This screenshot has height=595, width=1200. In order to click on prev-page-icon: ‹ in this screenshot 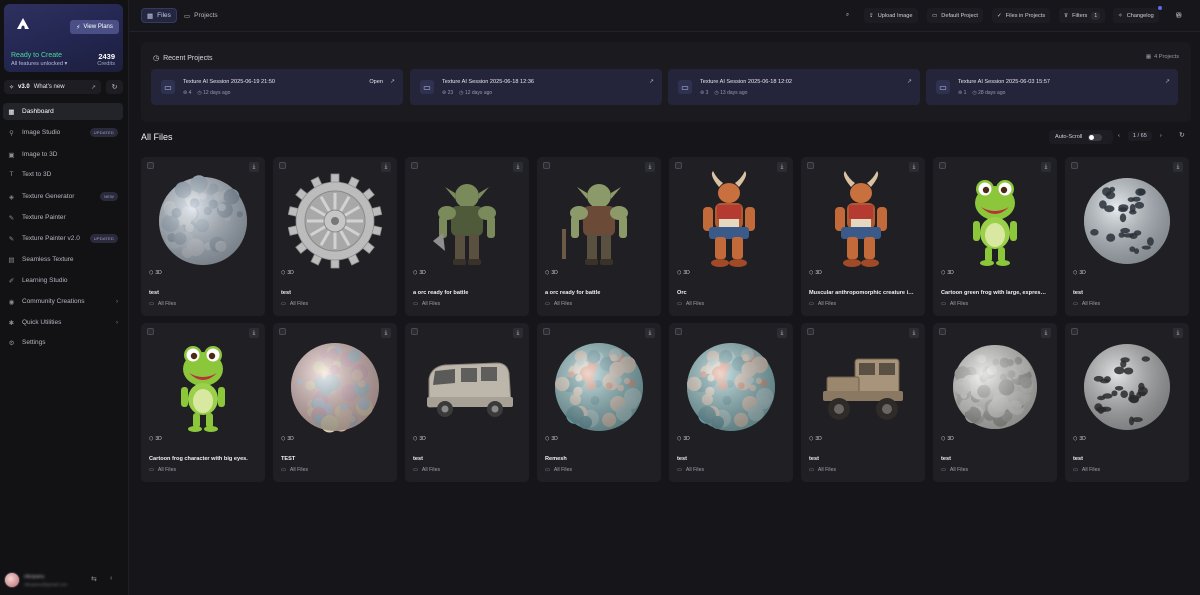, I will do `click(1119, 136)`.